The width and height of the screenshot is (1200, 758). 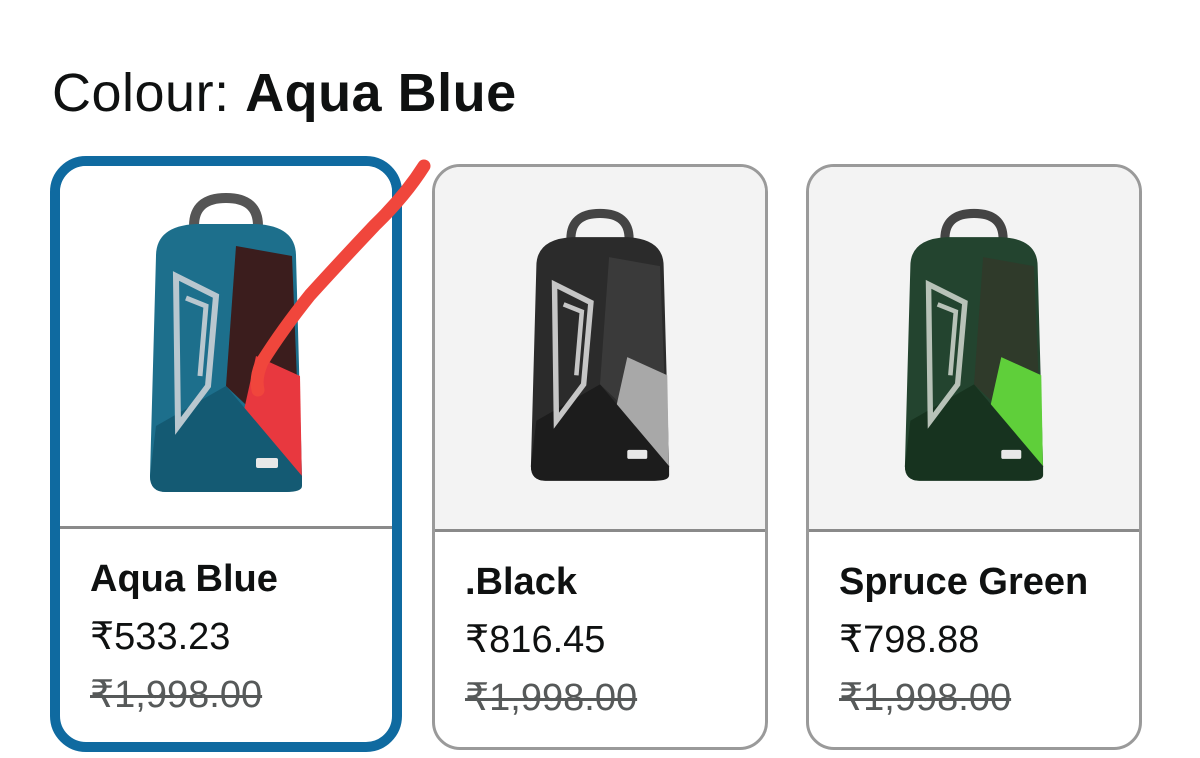 I want to click on variant-name: Aqua Blue, so click(x=184, y=579).